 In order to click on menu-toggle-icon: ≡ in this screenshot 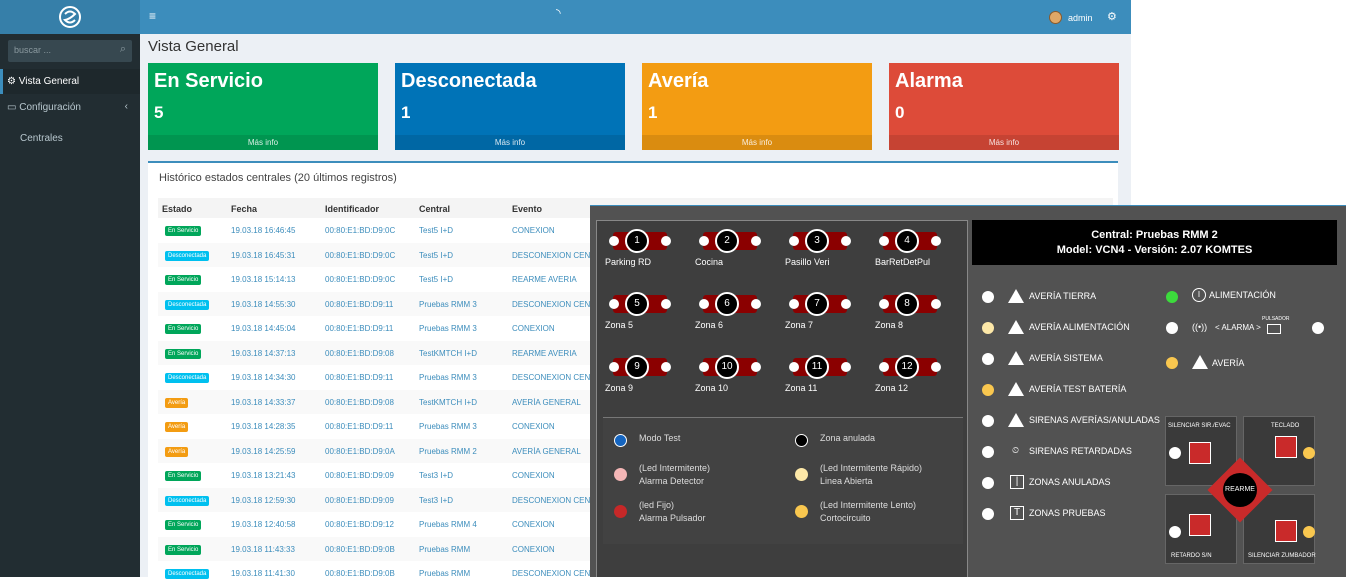, I will do `click(152, 16)`.